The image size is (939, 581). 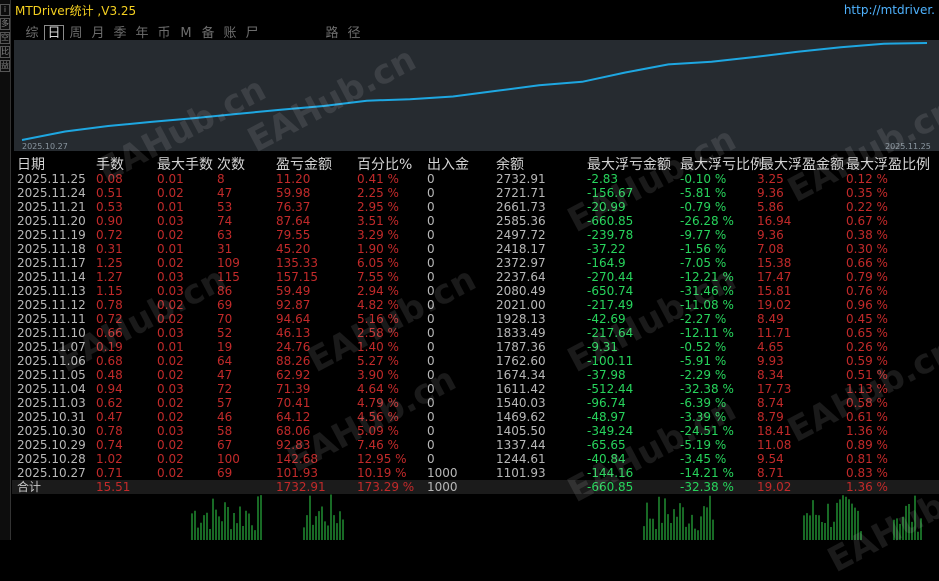 What do you see at coordinates (867, 403) in the screenshot?
I see `table-cell: 0.58 %` at bounding box center [867, 403].